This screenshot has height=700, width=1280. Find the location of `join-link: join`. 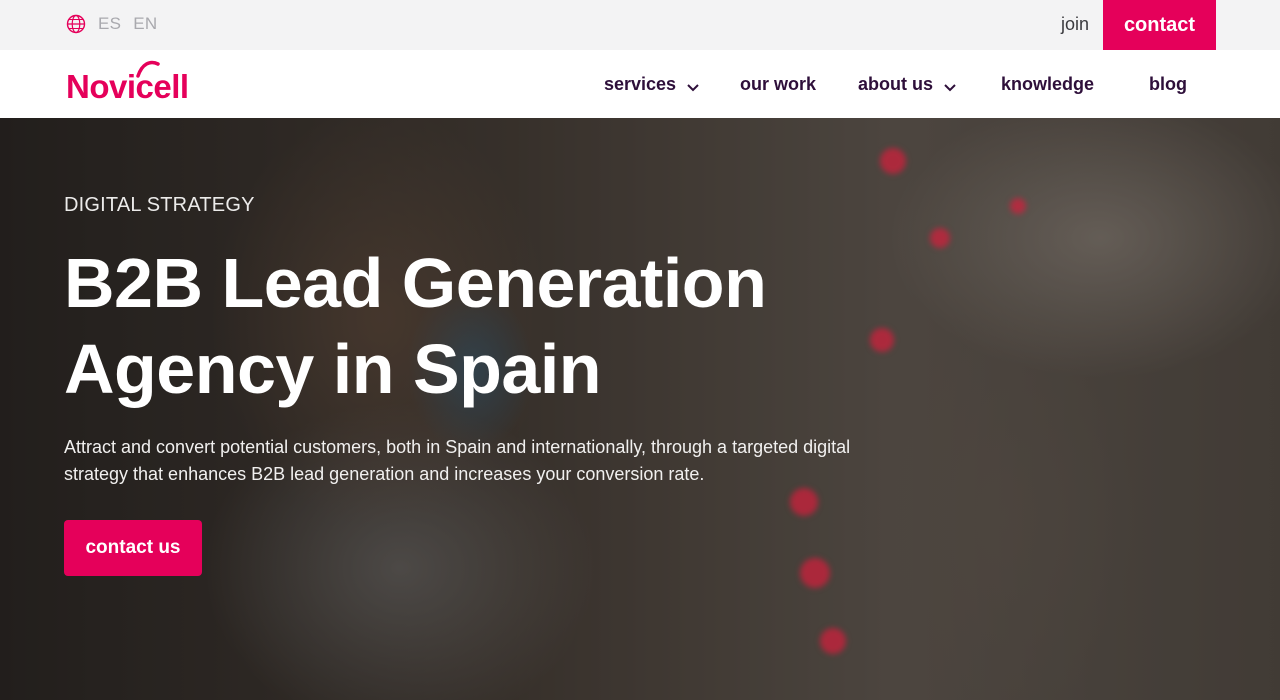

join-link: join is located at coordinates (1075, 24).